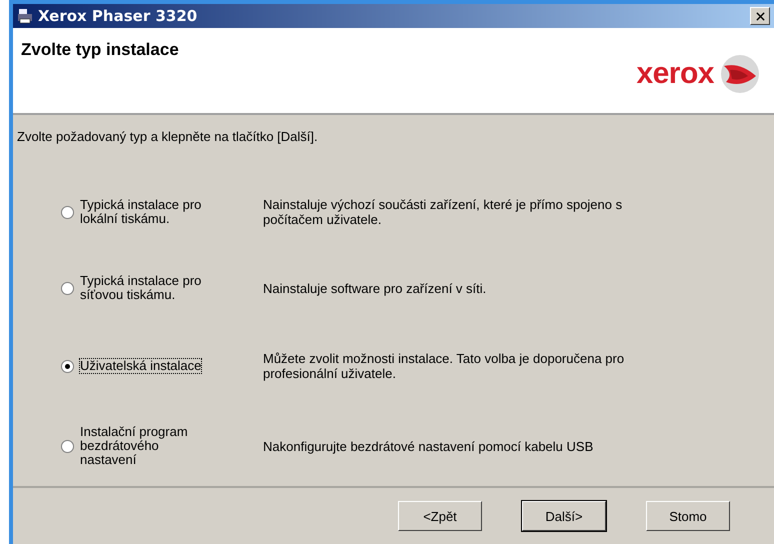 The image size is (774, 544). Describe the element at coordinates (428, 446) in the screenshot. I see `option-description: Nakonfigurujte bezdrátové nastavení pomocí kabelu USB` at that location.